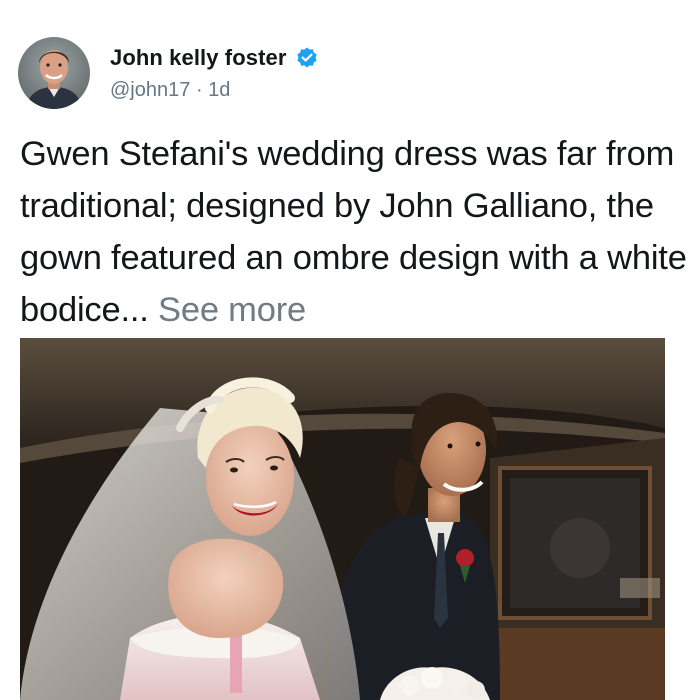  What do you see at coordinates (219, 90) in the screenshot?
I see `post-timestamp: 1d` at bounding box center [219, 90].